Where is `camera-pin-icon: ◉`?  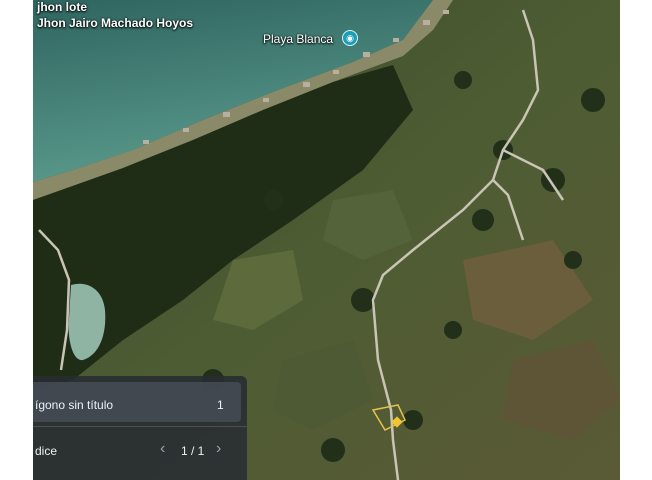
camera-pin-icon: ◉ is located at coordinates (350, 38).